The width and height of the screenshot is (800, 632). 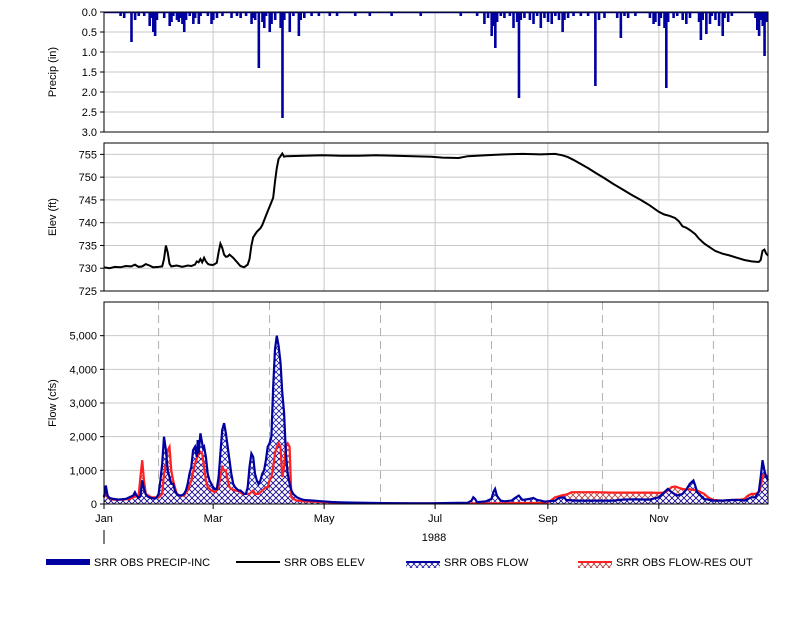 I want to click on legend-label-flow: SRR OBS FLOW, so click(x=486, y=563).